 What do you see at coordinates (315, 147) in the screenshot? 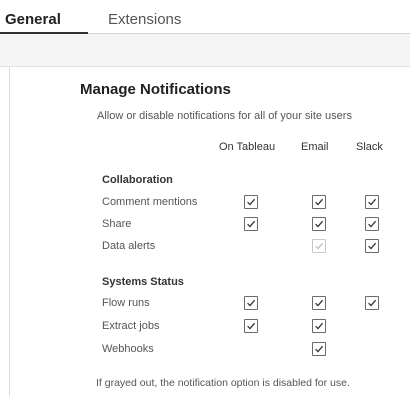
I see `column-header-email: Email` at bounding box center [315, 147].